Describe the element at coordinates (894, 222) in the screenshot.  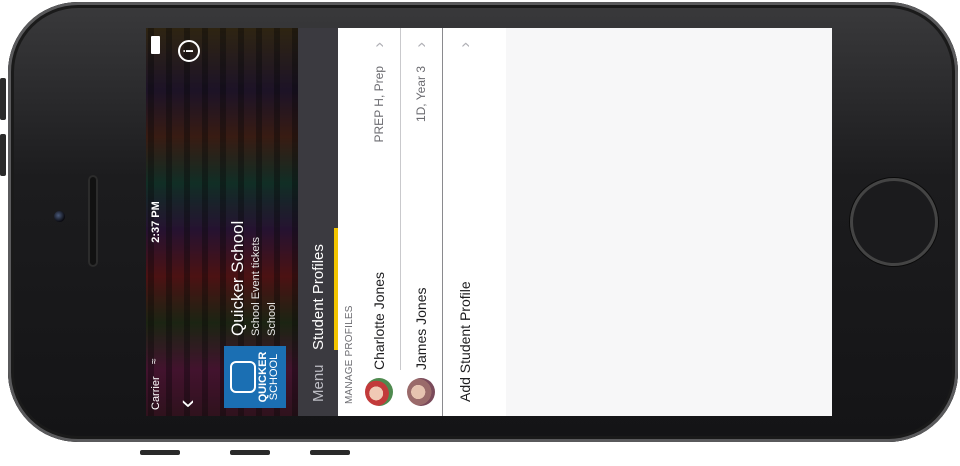
I see `home-button` at that location.